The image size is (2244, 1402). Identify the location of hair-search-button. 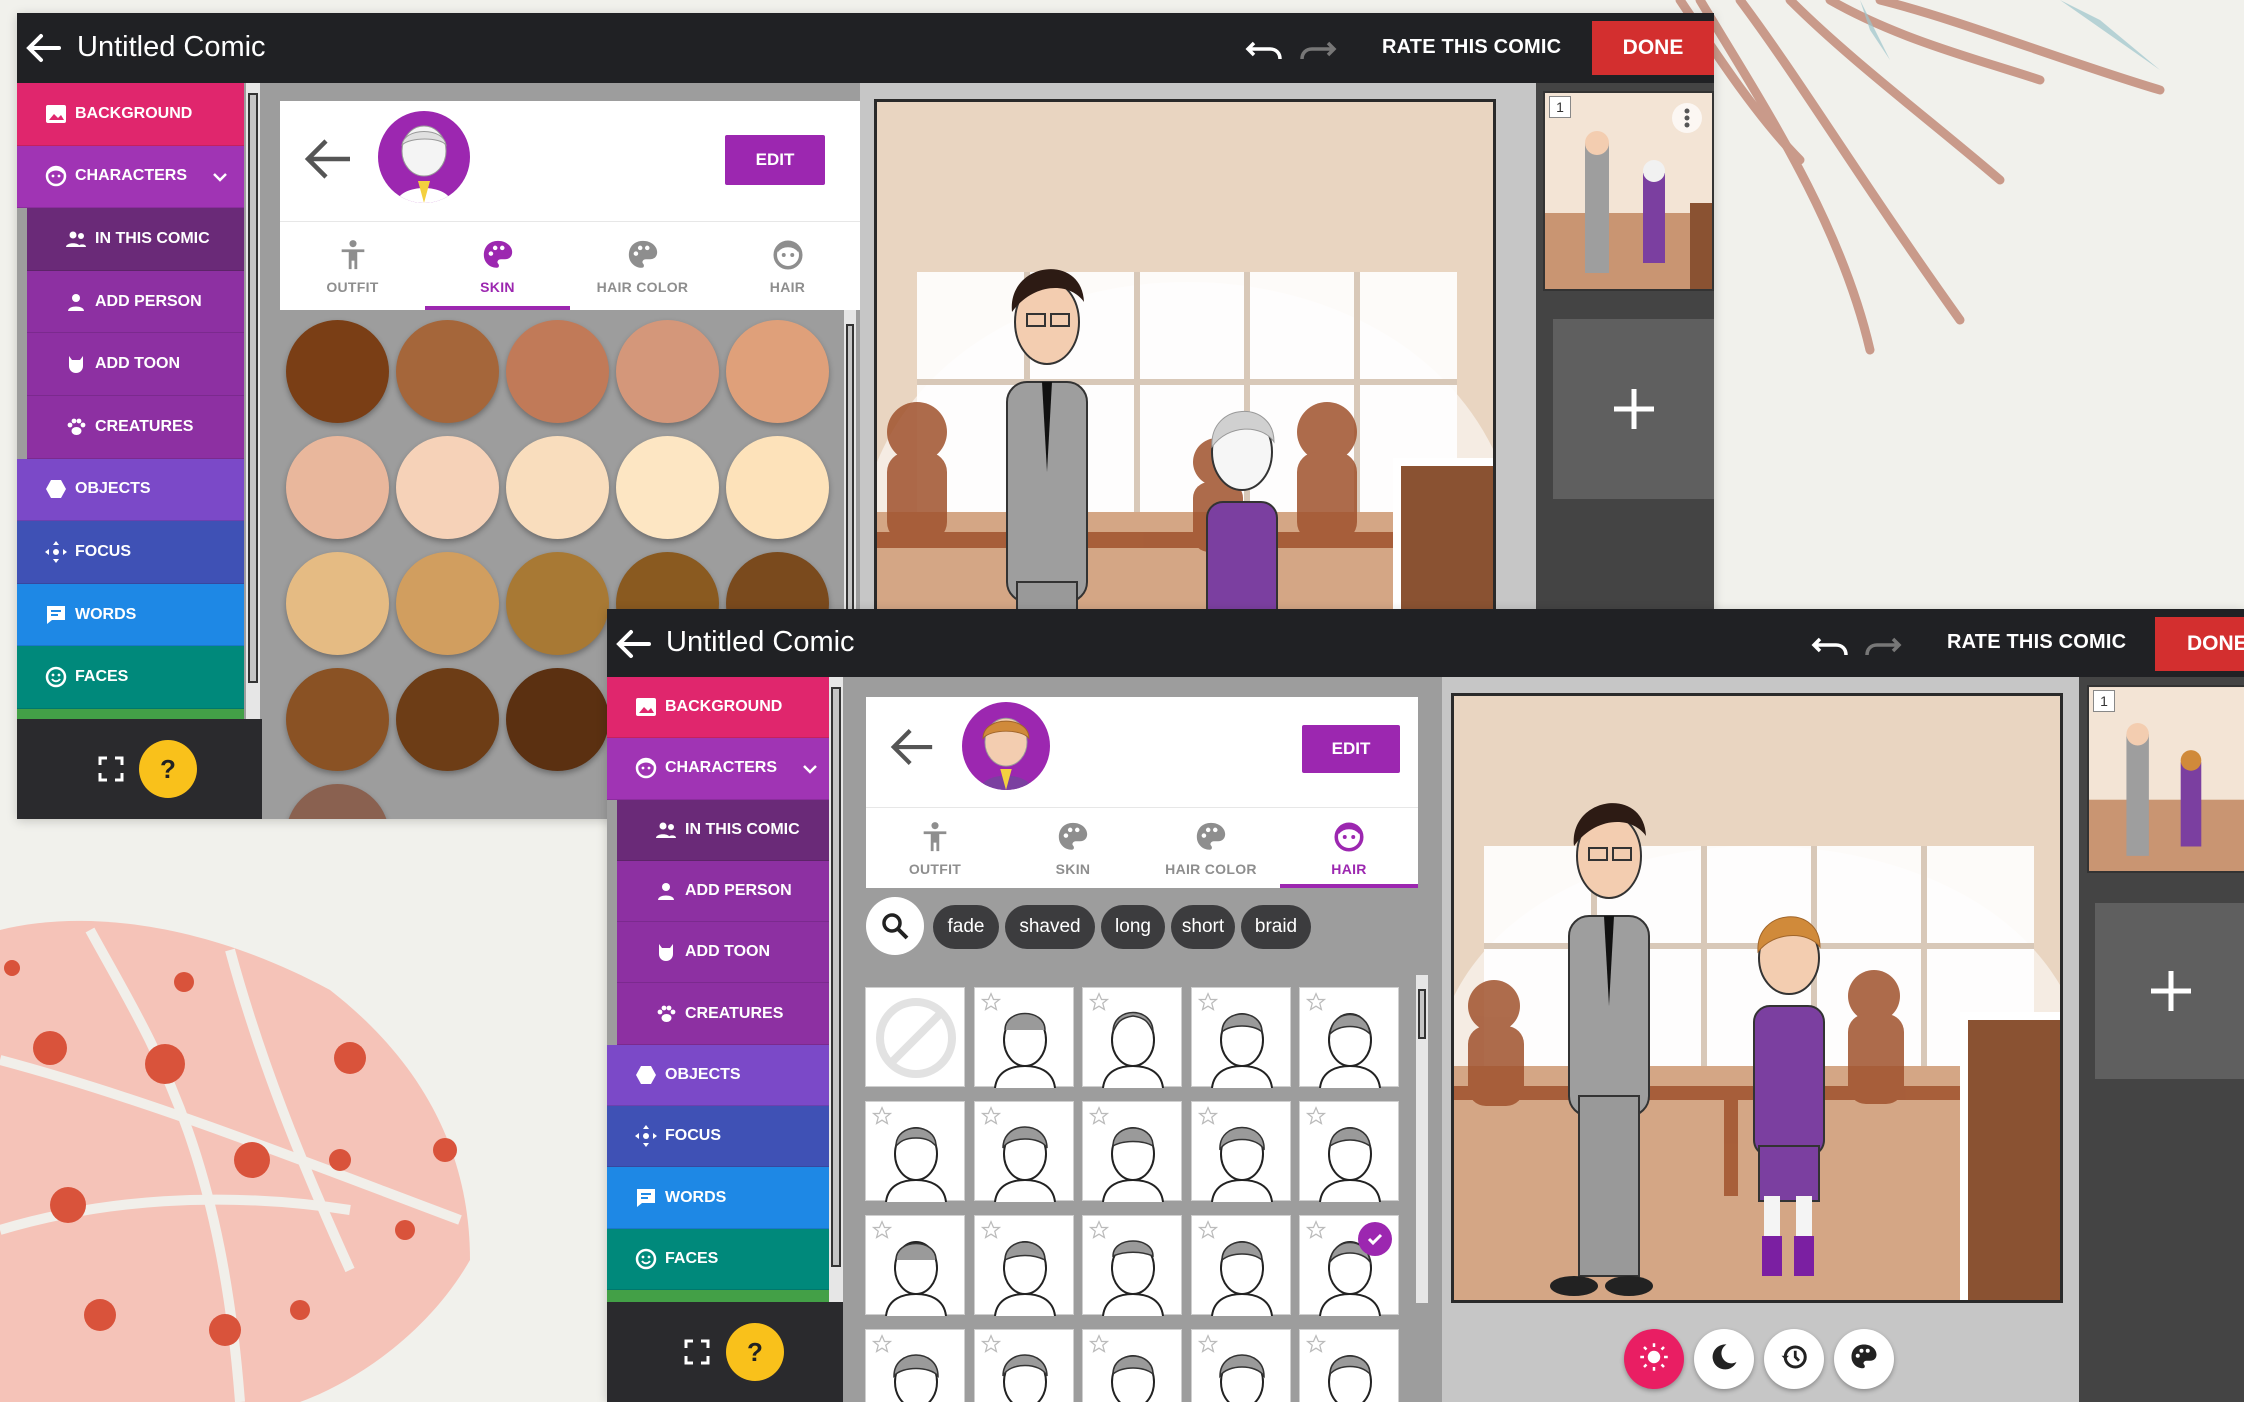
(895, 926).